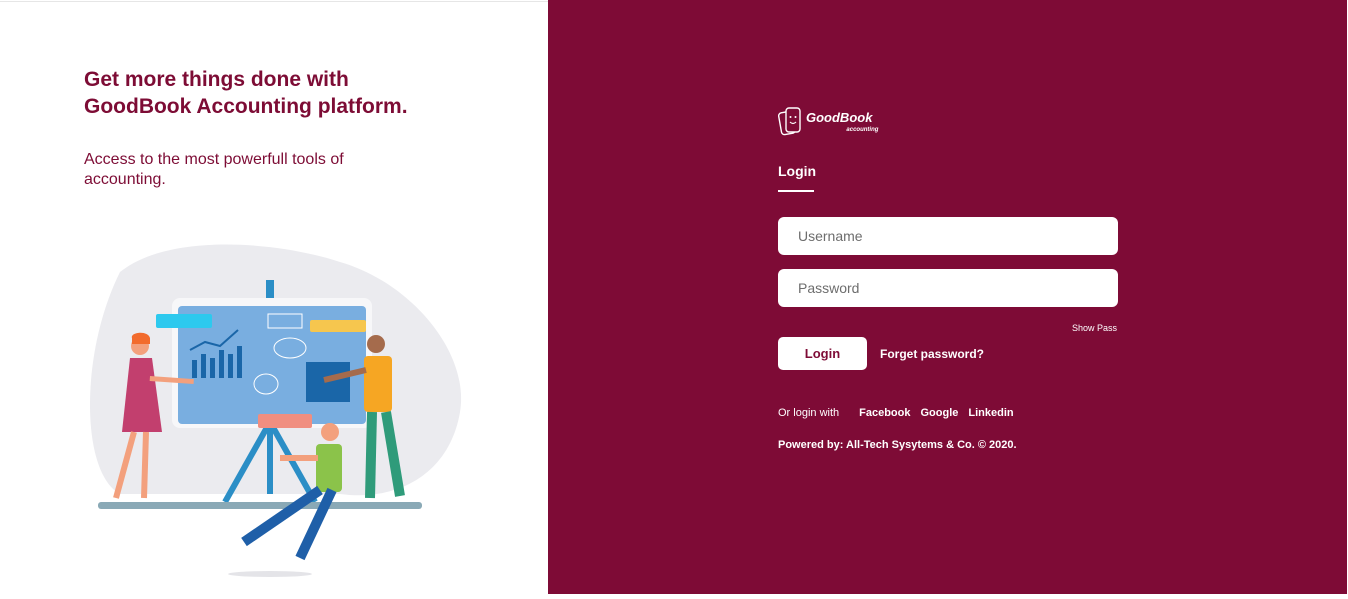  I want to click on google-login-link: Google, so click(940, 413).